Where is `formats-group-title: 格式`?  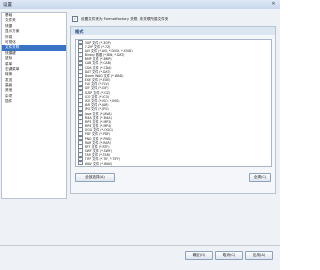
formats-group-title: 格式 is located at coordinates (79, 31).